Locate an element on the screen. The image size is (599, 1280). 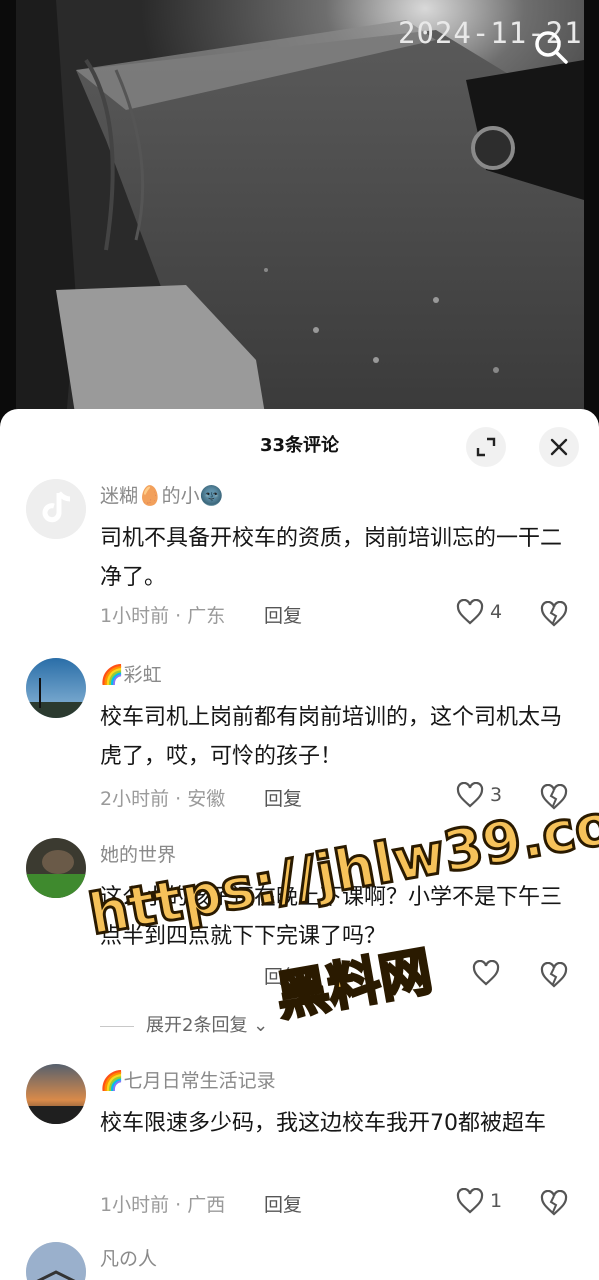
comment-text: 校车司机上岗前都有岗前培训的，这个司机太马虎了，哎，可怜的孩子！ is located at coordinates (331, 737).